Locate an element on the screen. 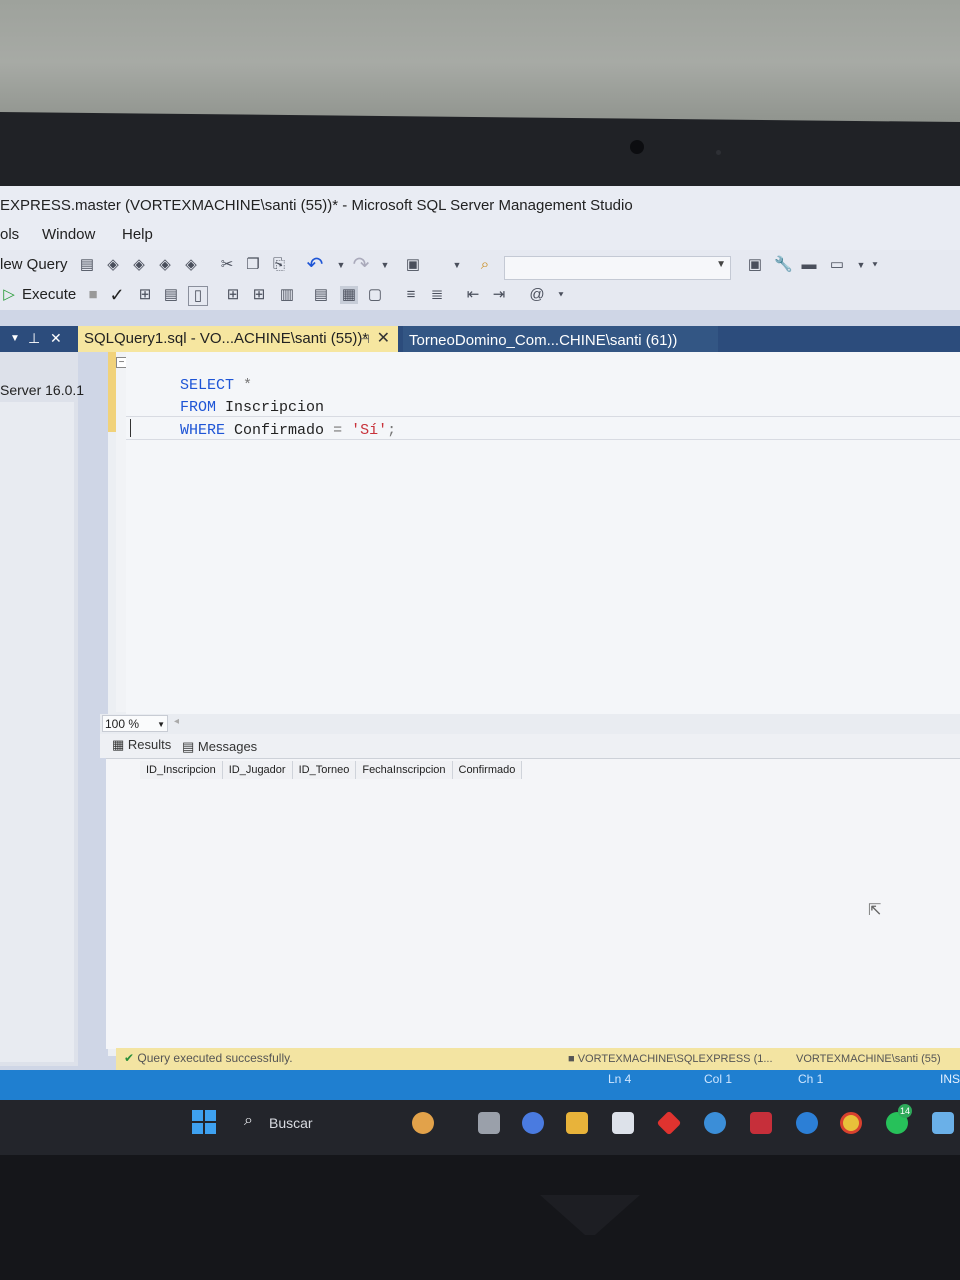  execute-button: Execute is located at coordinates (49, 294).